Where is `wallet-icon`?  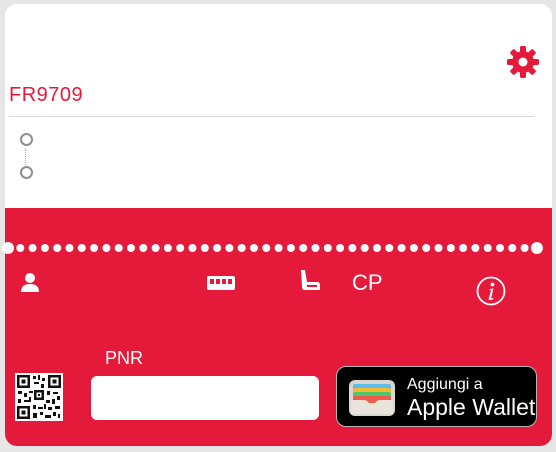 wallet-icon is located at coordinates (372, 398).